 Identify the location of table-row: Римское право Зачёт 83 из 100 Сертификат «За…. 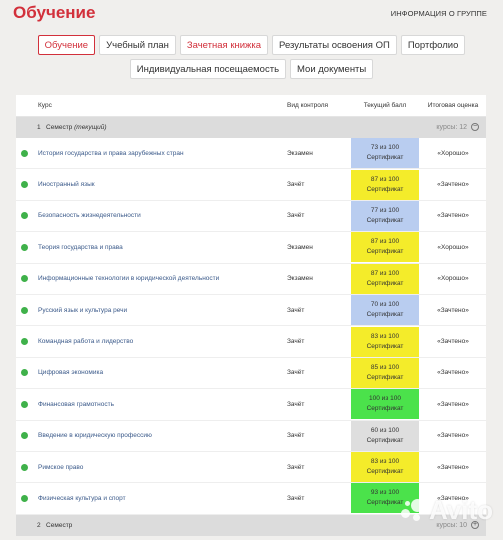
(251, 468).